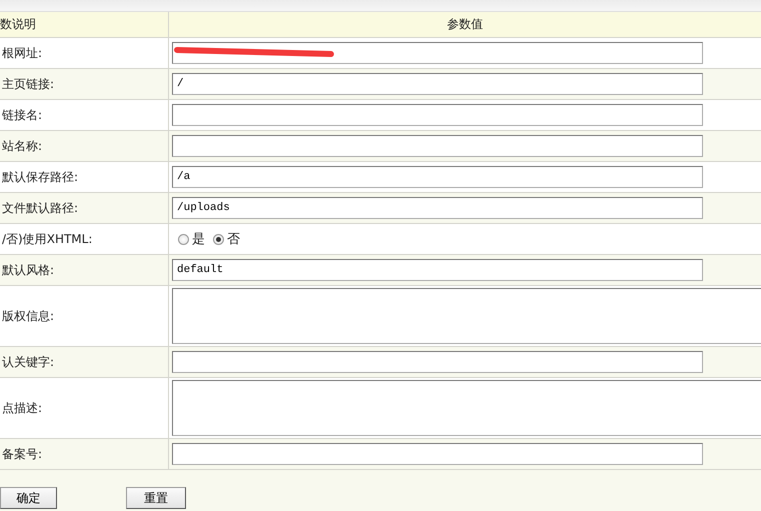  Describe the element at coordinates (18, 24) in the screenshot. I see `column-header: 数说明` at that location.